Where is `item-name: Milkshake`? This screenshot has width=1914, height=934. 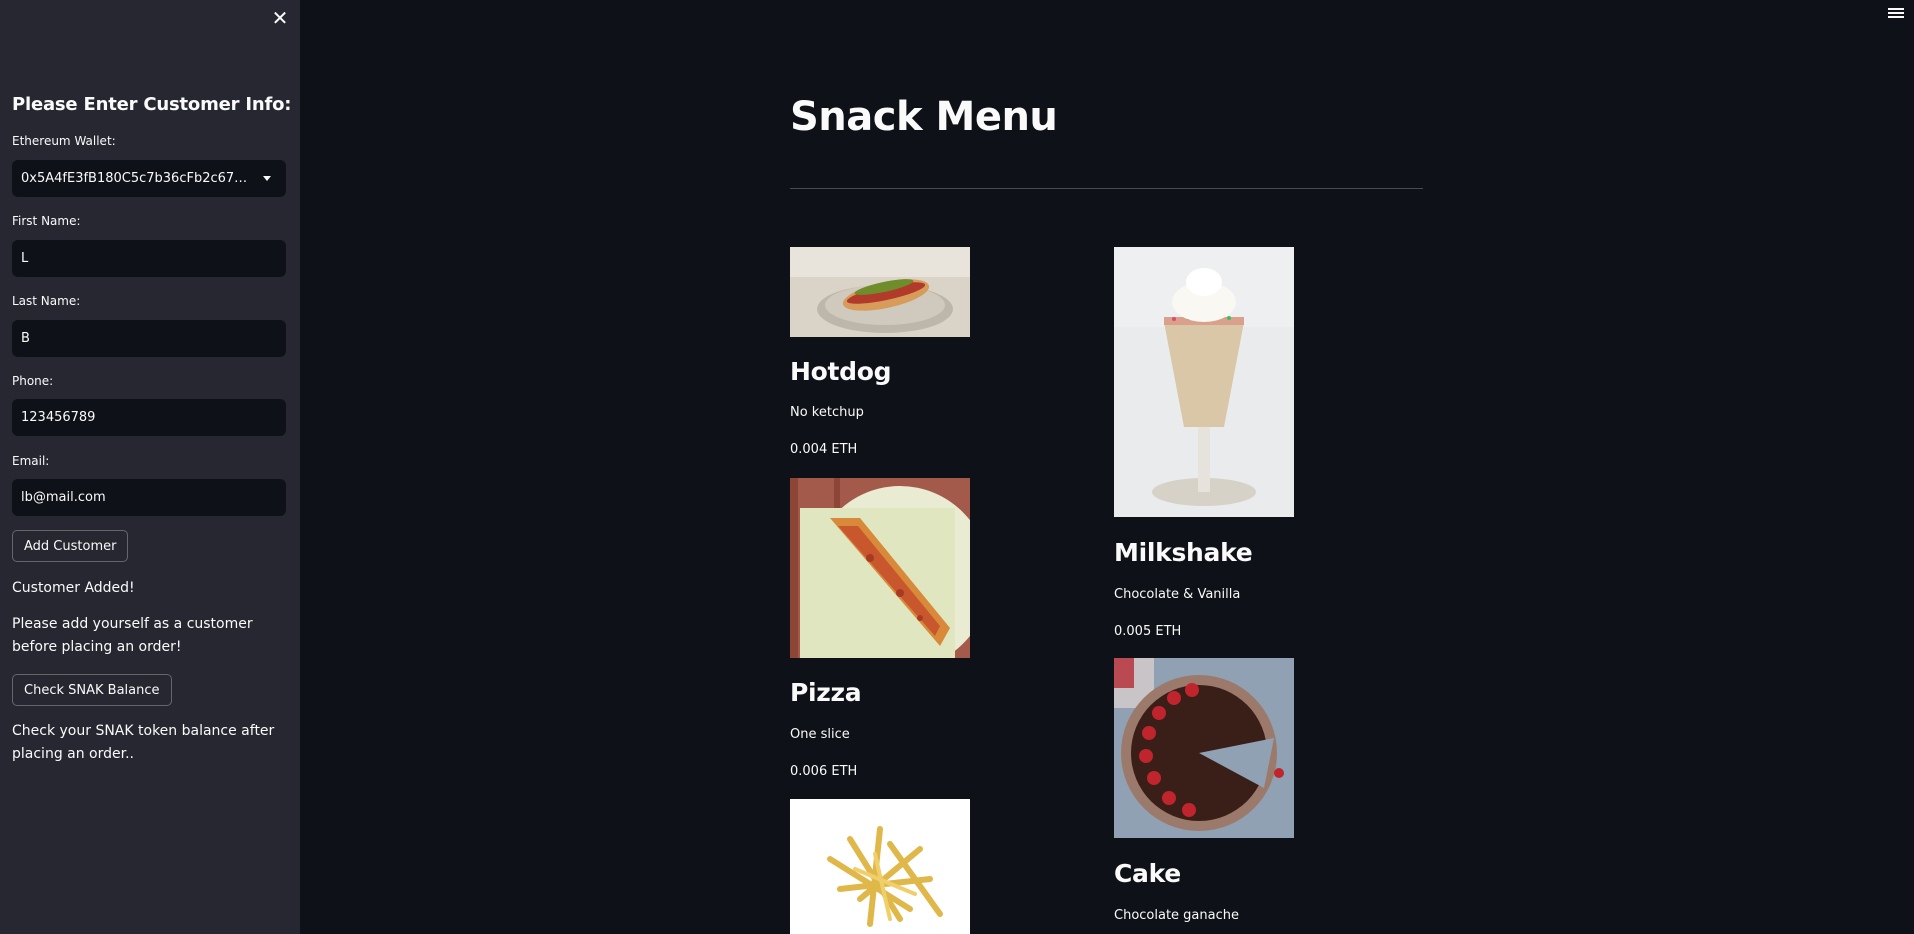 item-name: Milkshake is located at coordinates (1183, 552).